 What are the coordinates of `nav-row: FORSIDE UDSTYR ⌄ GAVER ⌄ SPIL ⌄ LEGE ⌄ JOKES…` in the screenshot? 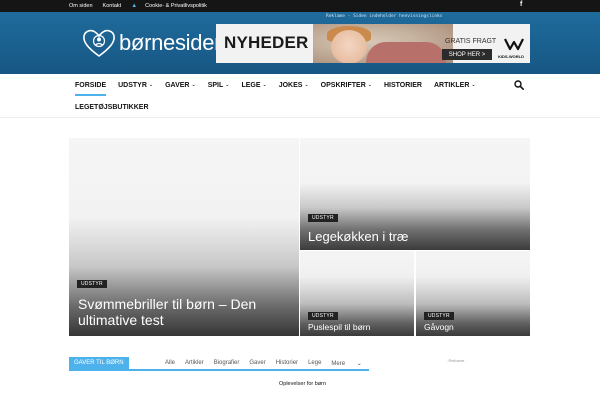 It's located at (275, 85).